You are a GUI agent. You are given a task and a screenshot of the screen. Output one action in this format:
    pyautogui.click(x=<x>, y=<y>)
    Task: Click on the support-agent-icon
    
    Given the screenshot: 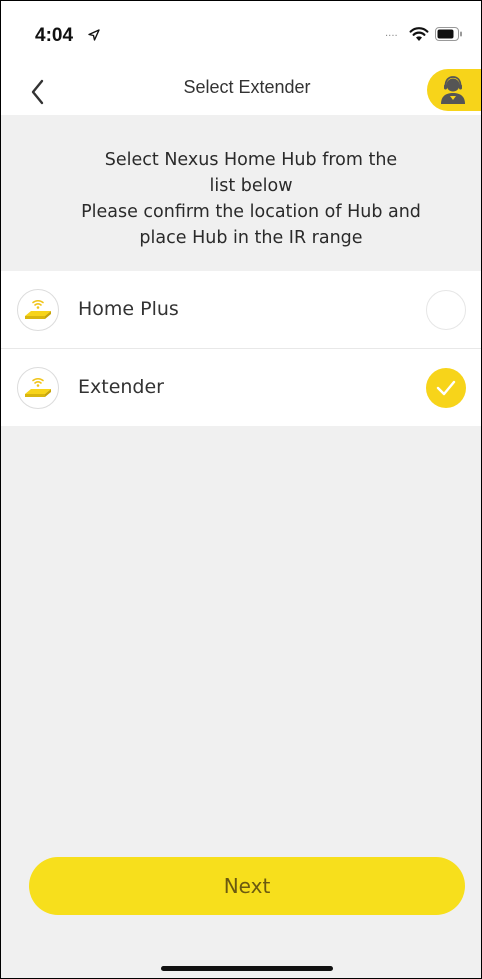 What is the action you would take?
    pyautogui.click(x=453, y=90)
    